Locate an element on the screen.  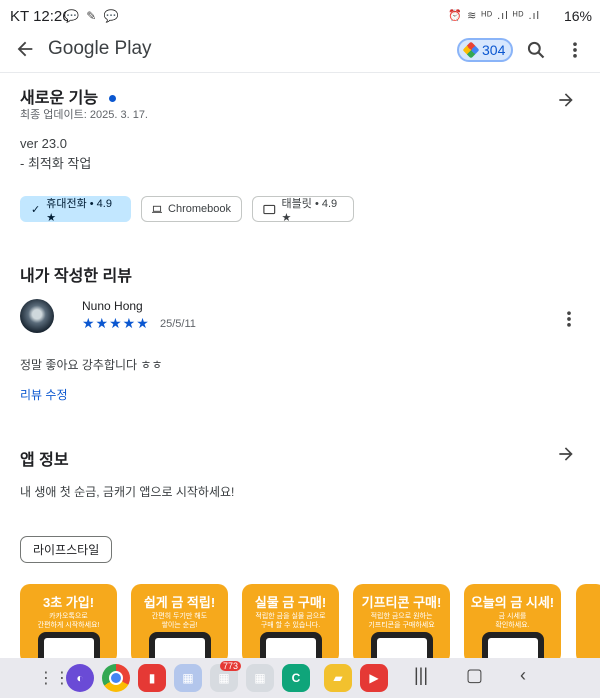
divider is located at coordinates (300, 72).